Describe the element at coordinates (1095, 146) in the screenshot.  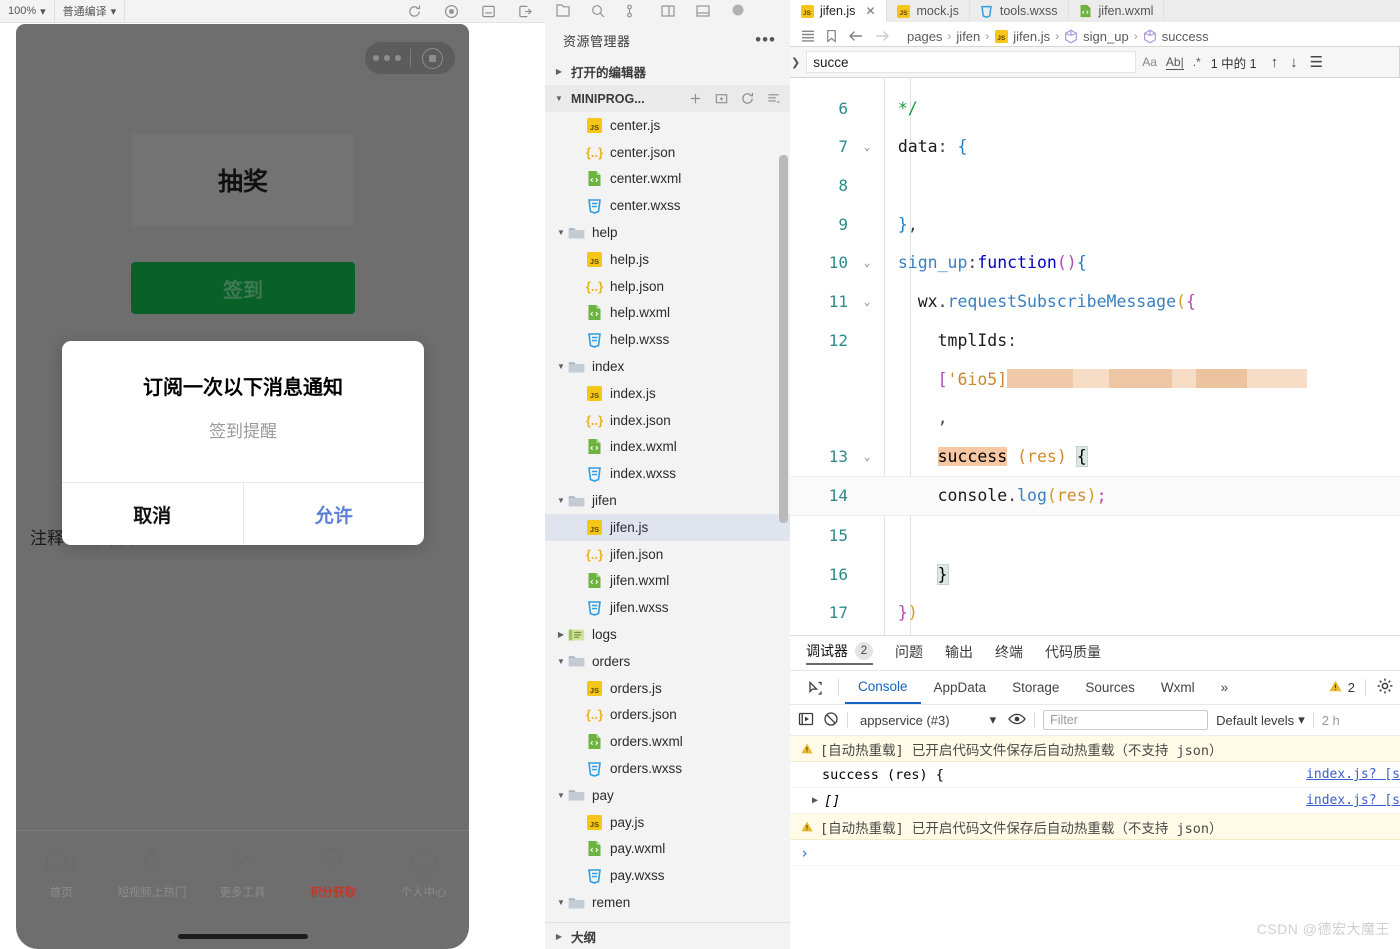
I see `code-line: 7 ⌄ data: {` at that location.